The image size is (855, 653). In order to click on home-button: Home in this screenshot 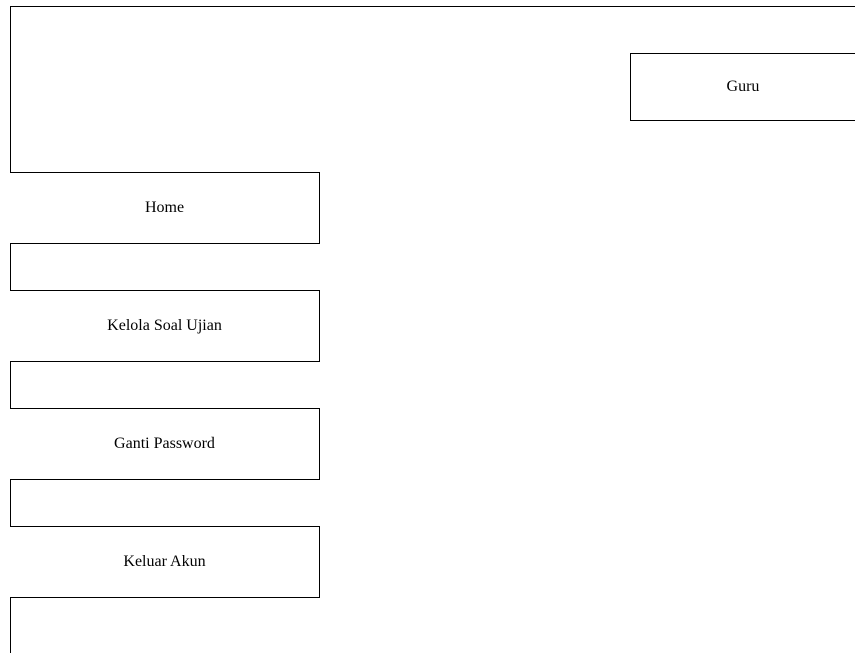, I will do `click(165, 208)`.